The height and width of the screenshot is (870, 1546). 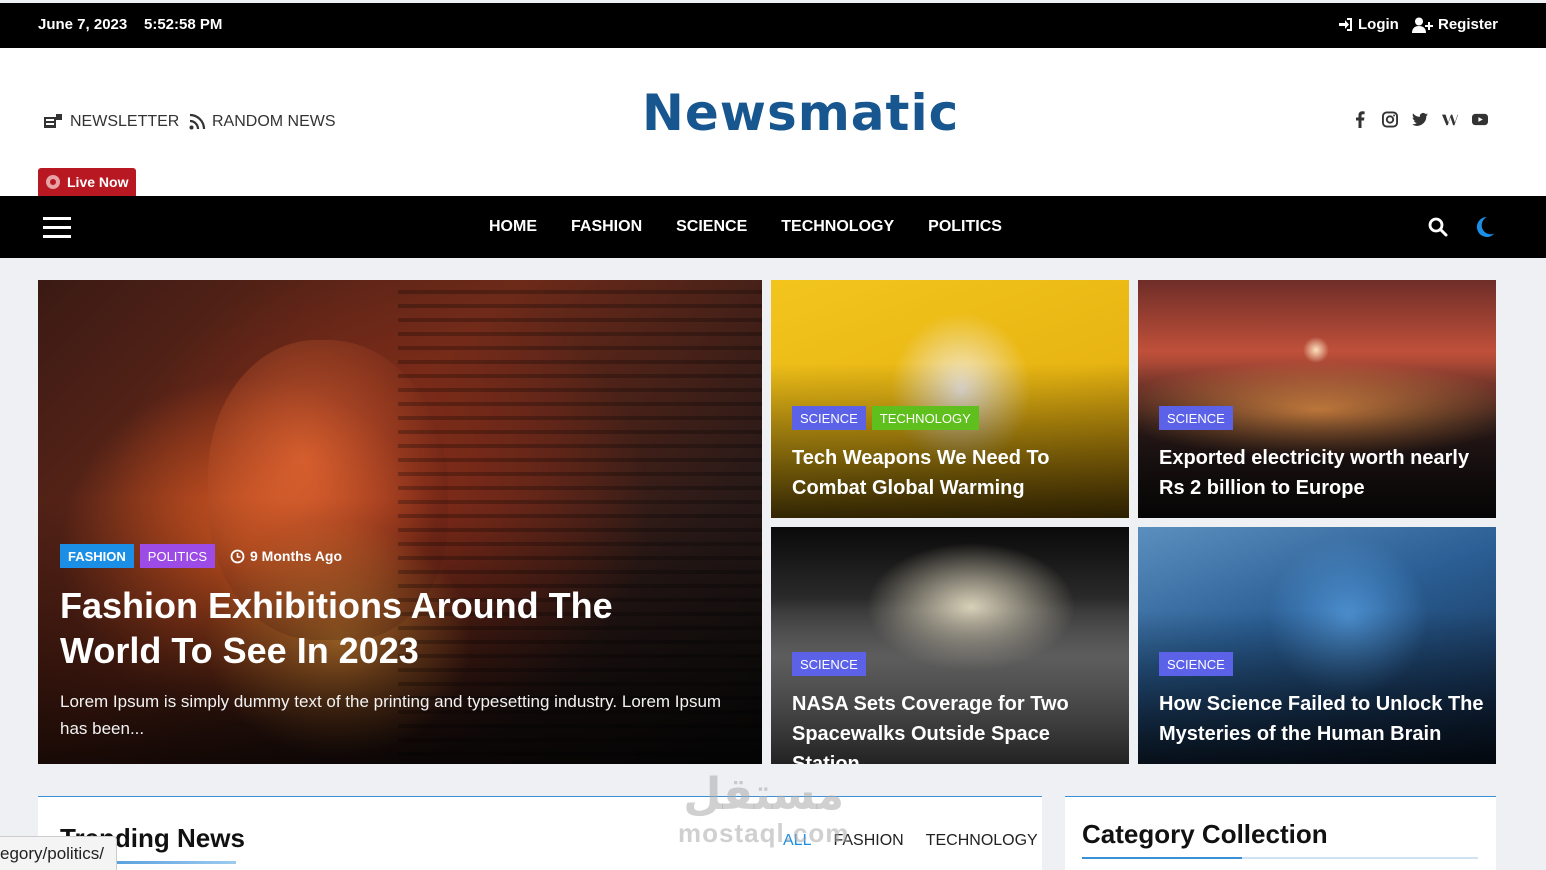 What do you see at coordinates (1438, 227) in the screenshot?
I see `search-icon` at bounding box center [1438, 227].